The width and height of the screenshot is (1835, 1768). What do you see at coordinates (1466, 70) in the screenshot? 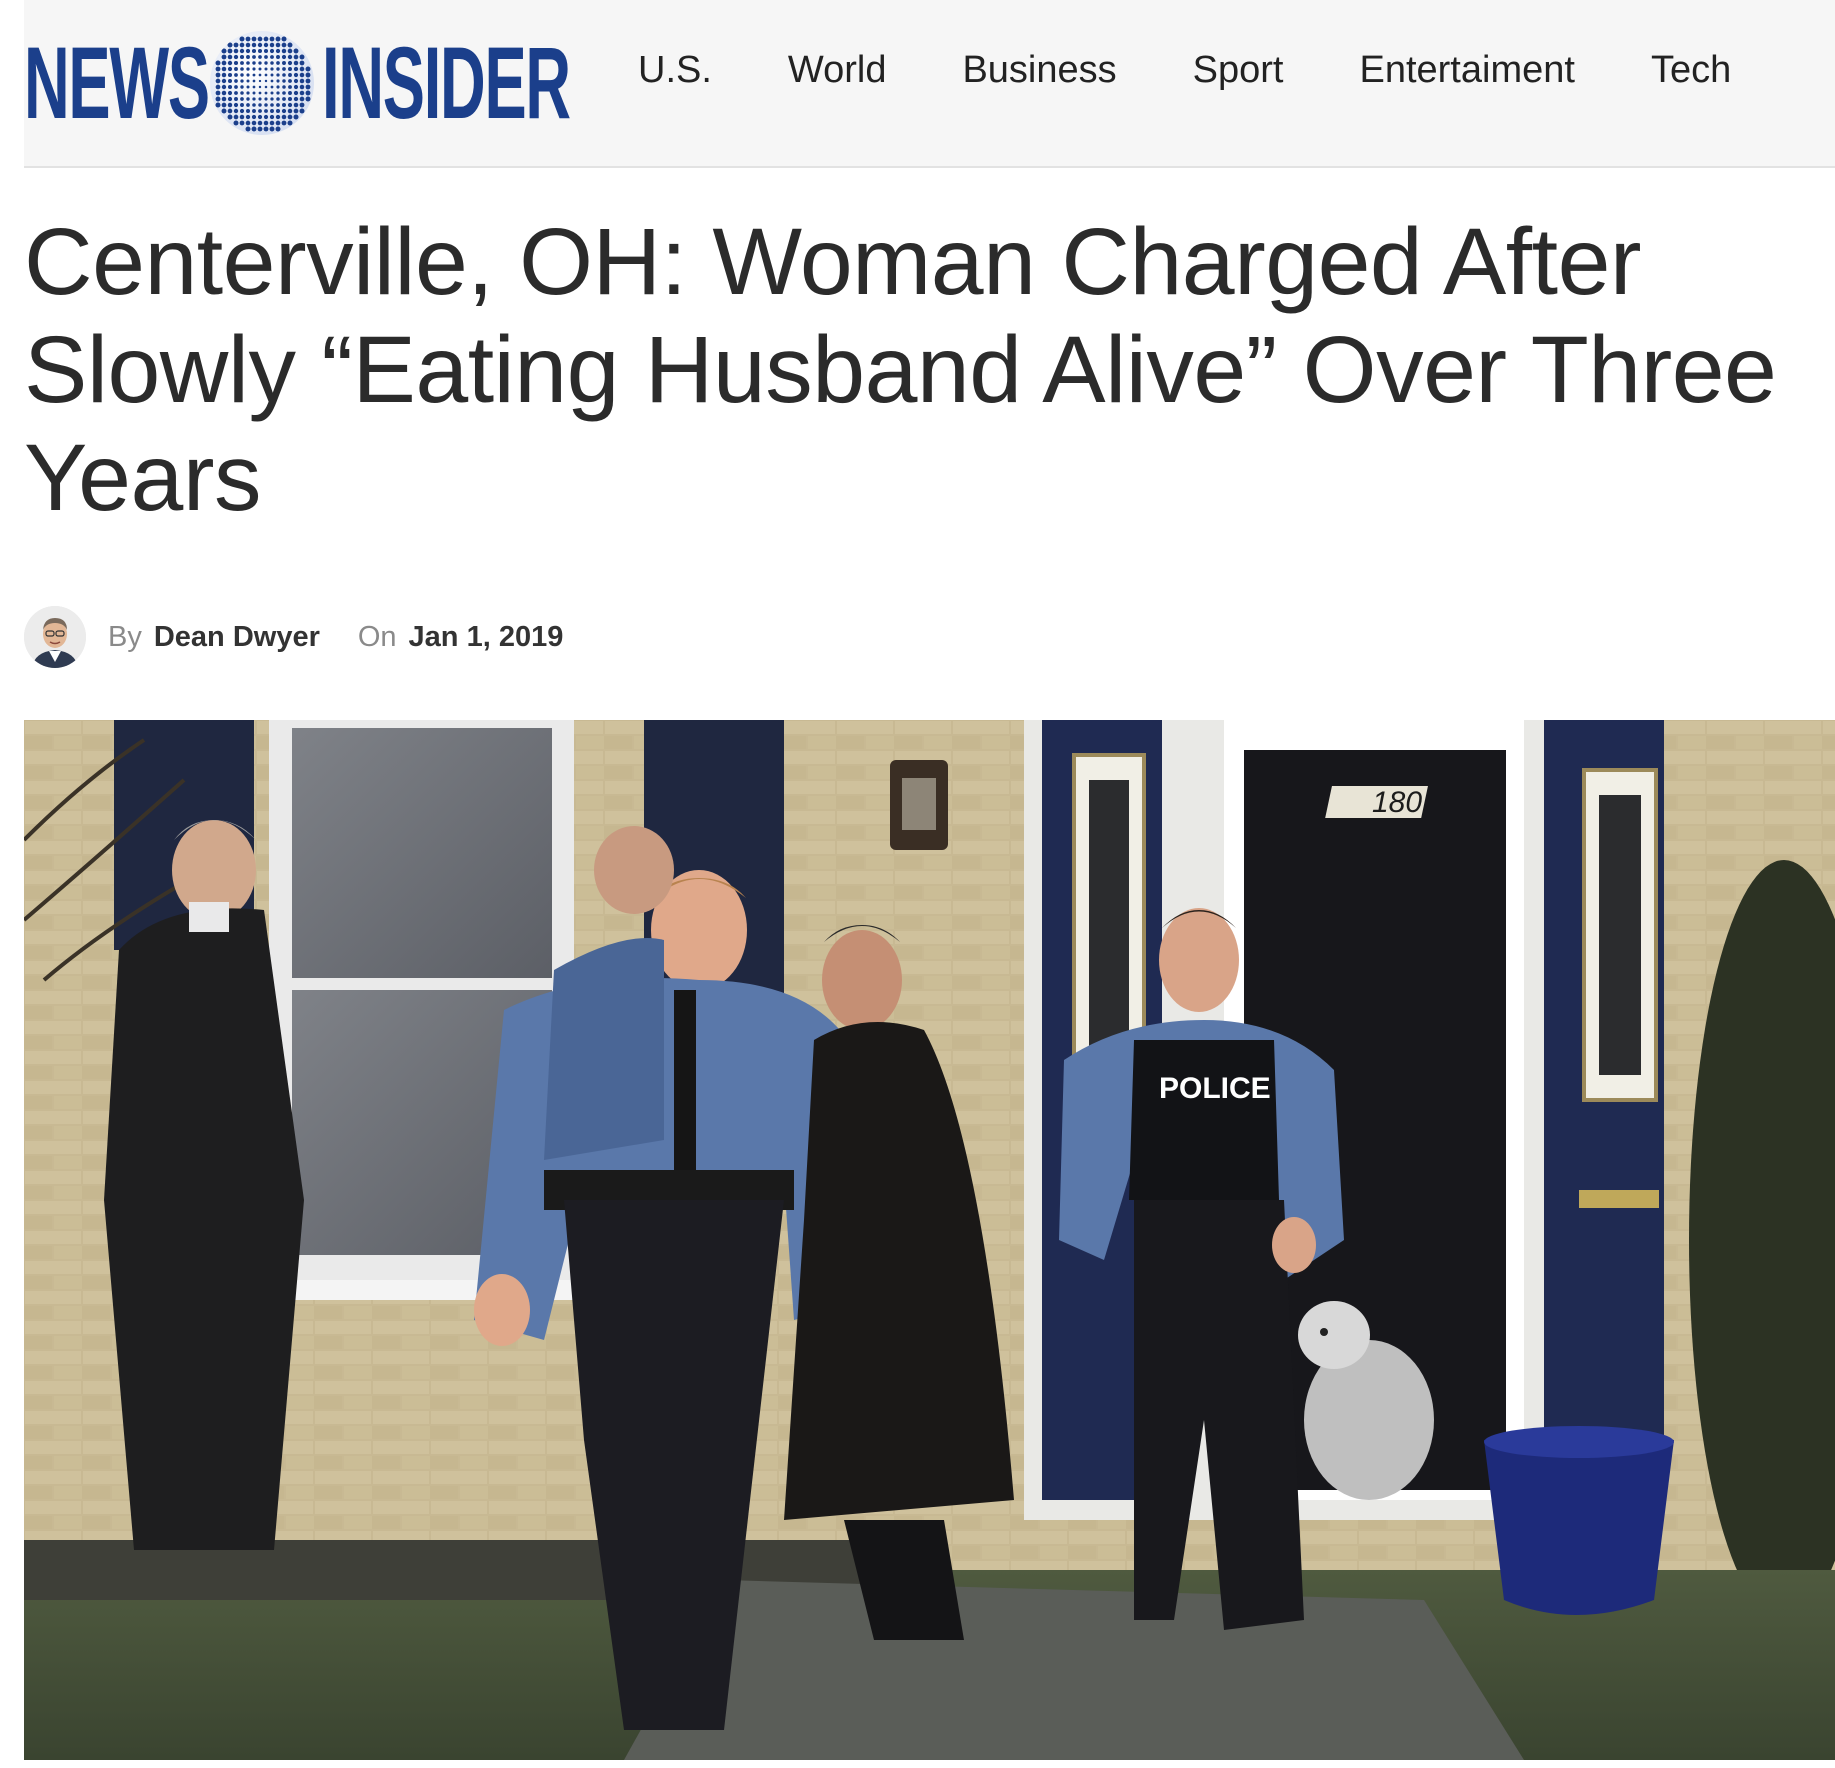
I see `nav-item-entertainment: Entertaiment` at bounding box center [1466, 70].